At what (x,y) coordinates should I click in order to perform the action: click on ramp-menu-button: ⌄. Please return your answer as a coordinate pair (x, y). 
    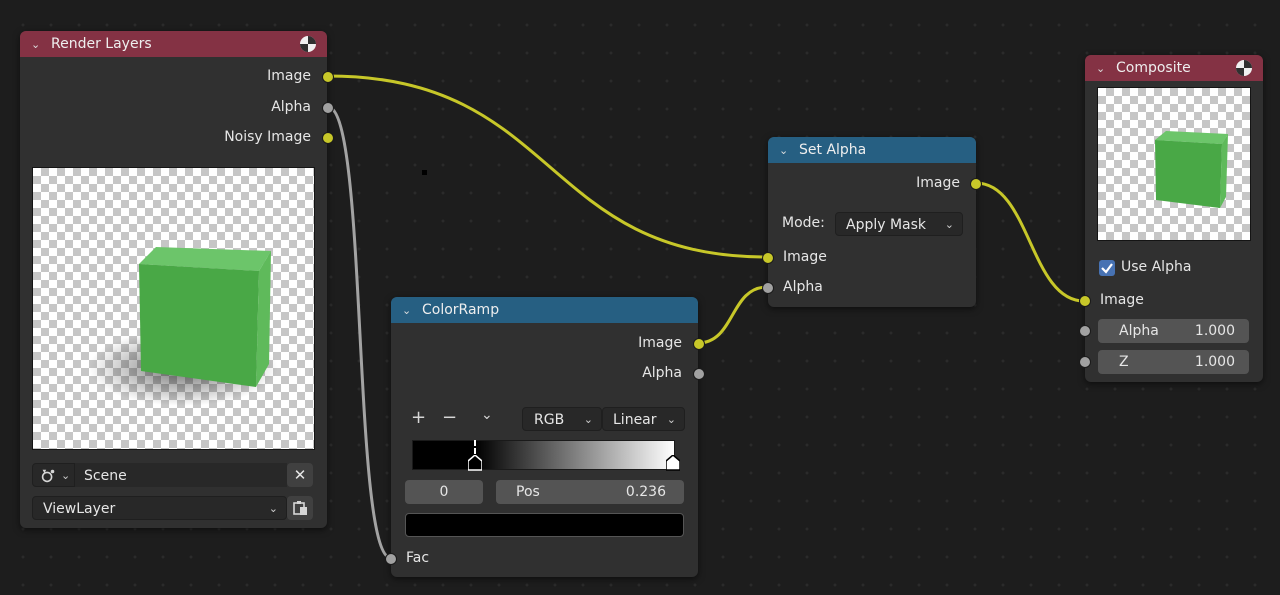
    Looking at the image, I should click on (487, 415).